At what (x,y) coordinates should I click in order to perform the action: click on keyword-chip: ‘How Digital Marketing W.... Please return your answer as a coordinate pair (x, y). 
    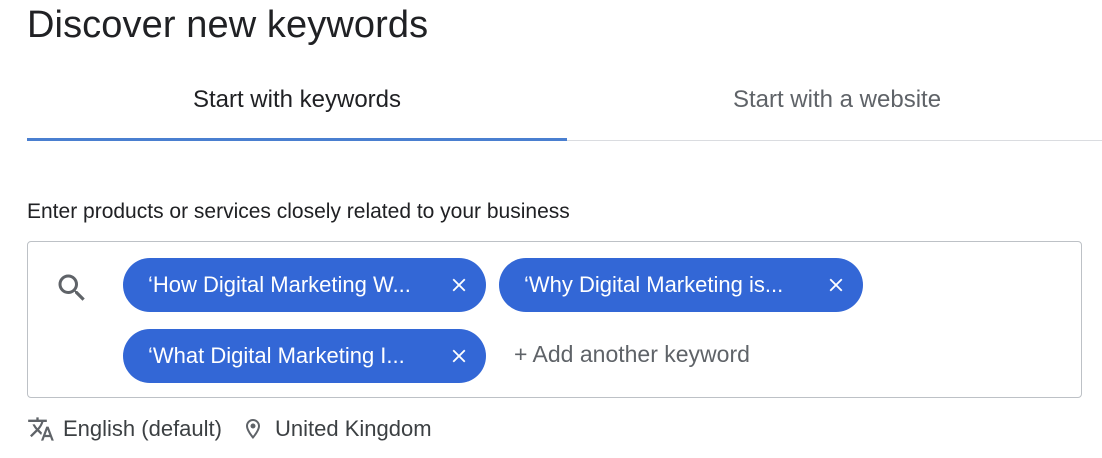
    Looking at the image, I should click on (304, 285).